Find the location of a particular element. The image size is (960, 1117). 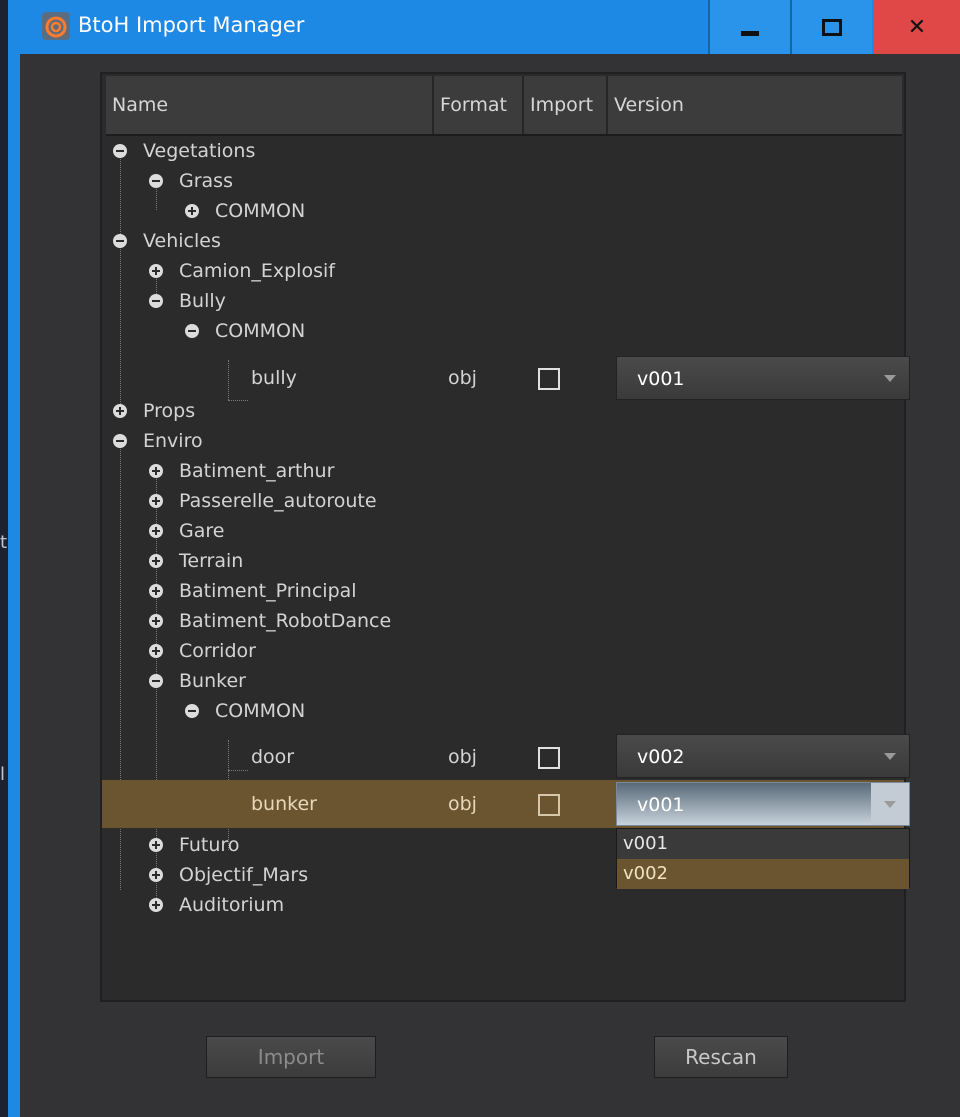

tree-item-gare: Gare is located at coordinates (503, 531).